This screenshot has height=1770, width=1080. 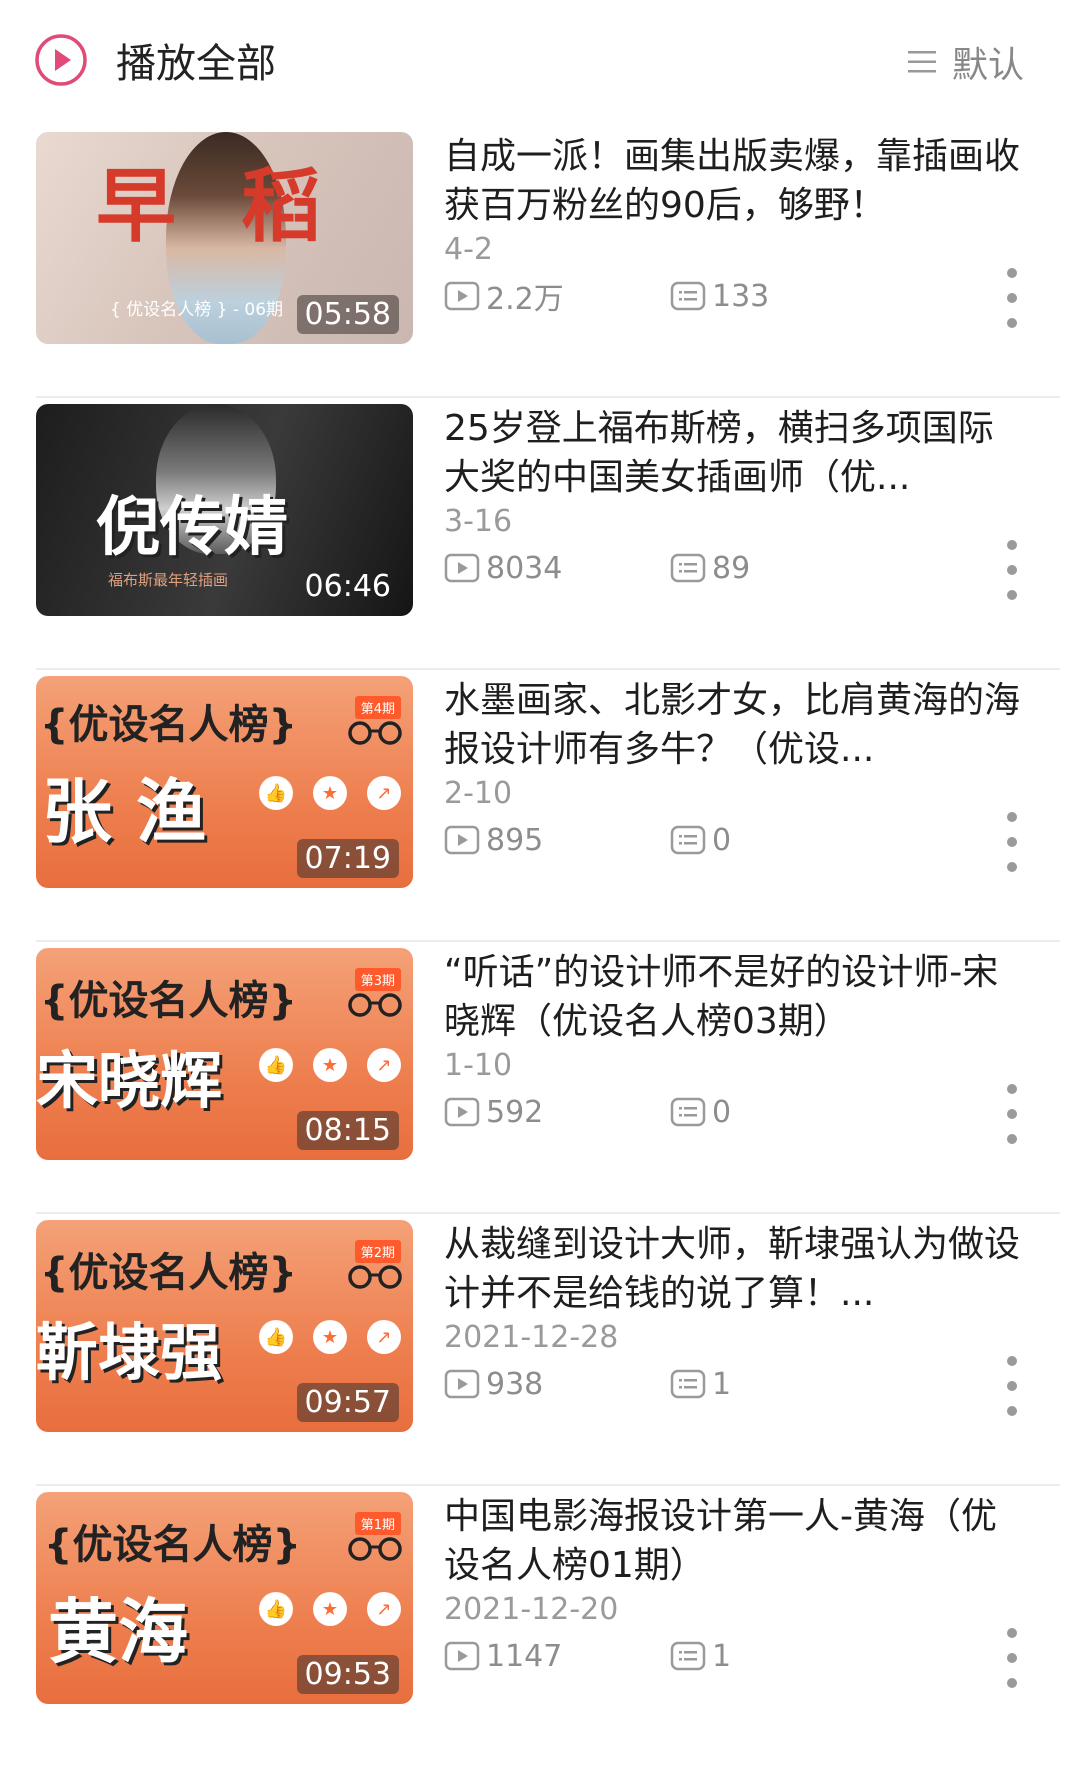 I want to click on video-thumbnail: 倪传婧 福布斯最年轻插画 06:46, so click(x=224, y=510).